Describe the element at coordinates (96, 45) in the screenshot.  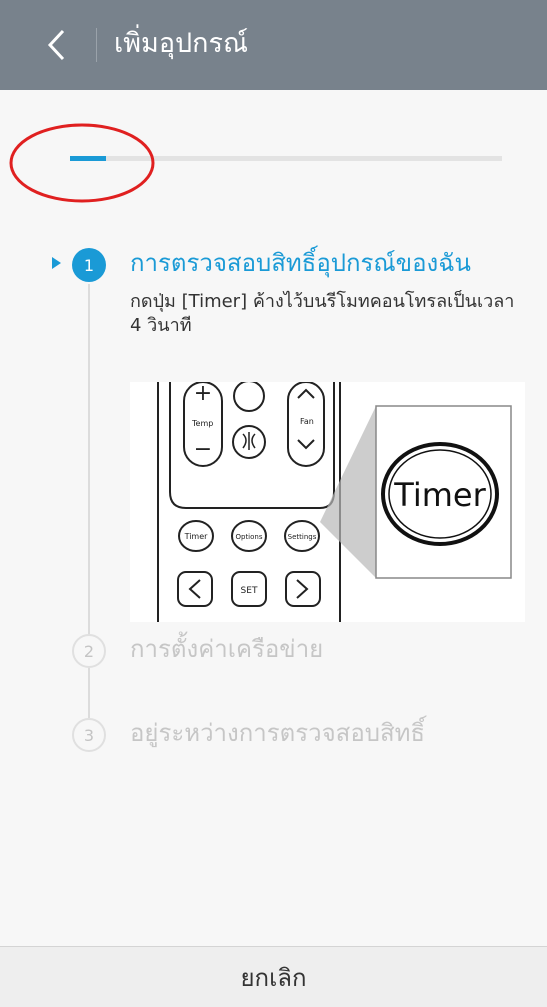
I see `header-divider` at that location.